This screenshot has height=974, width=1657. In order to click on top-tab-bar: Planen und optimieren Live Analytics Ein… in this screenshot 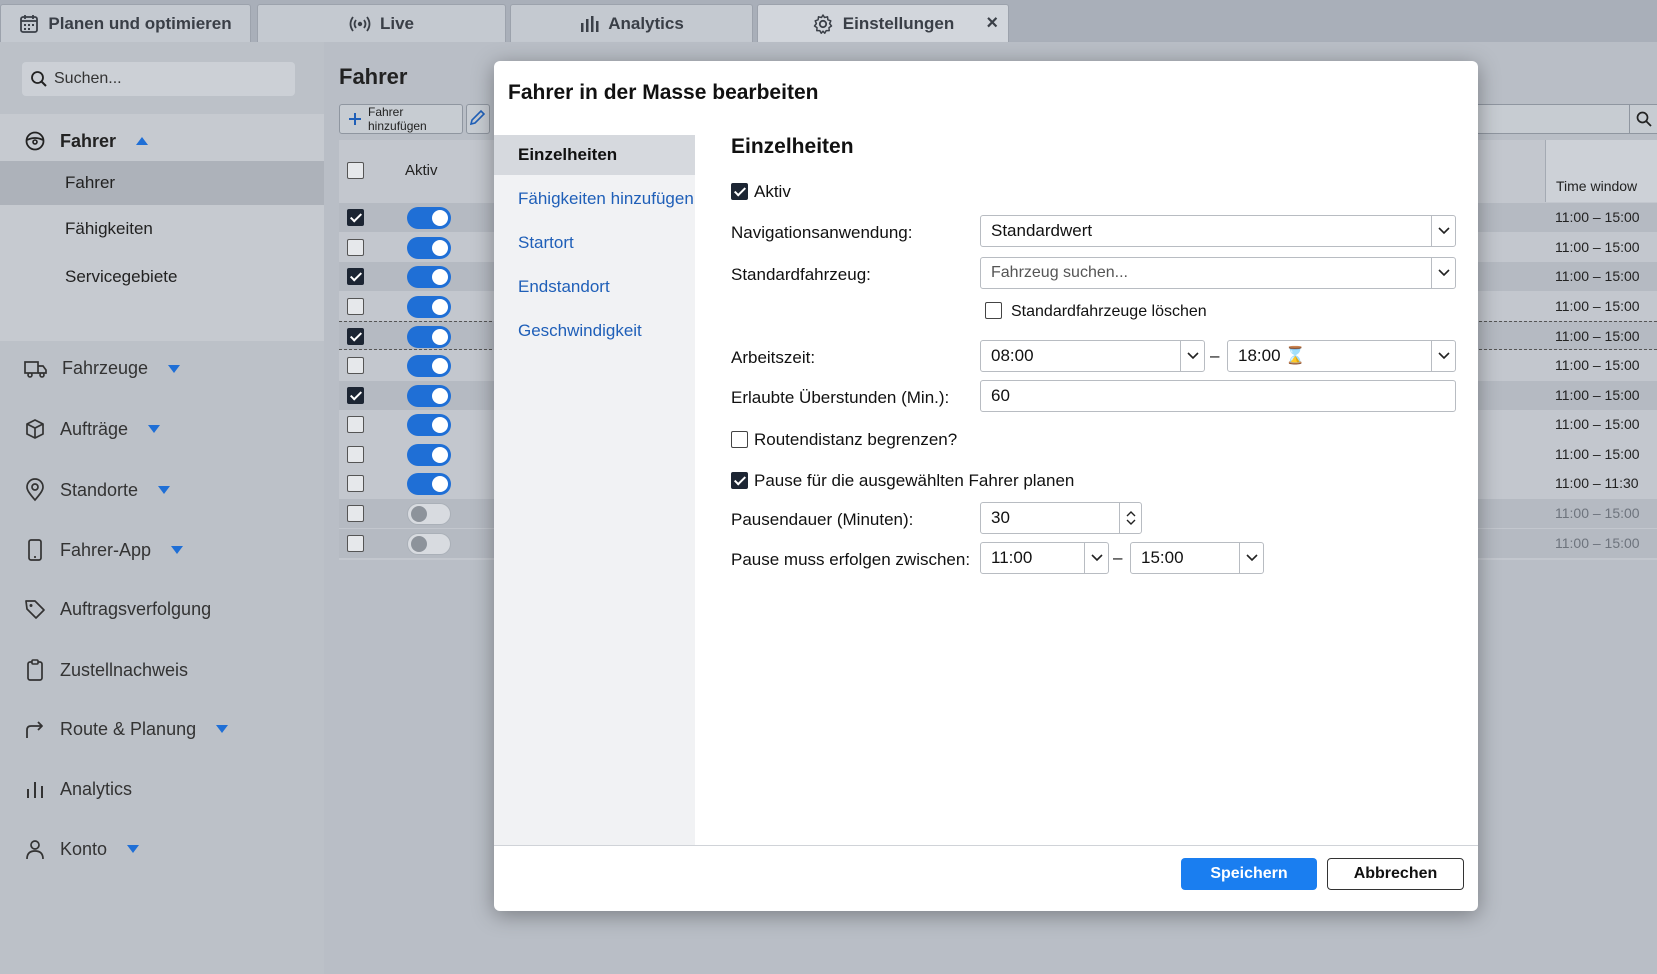, I will do `click(828, 21)`.